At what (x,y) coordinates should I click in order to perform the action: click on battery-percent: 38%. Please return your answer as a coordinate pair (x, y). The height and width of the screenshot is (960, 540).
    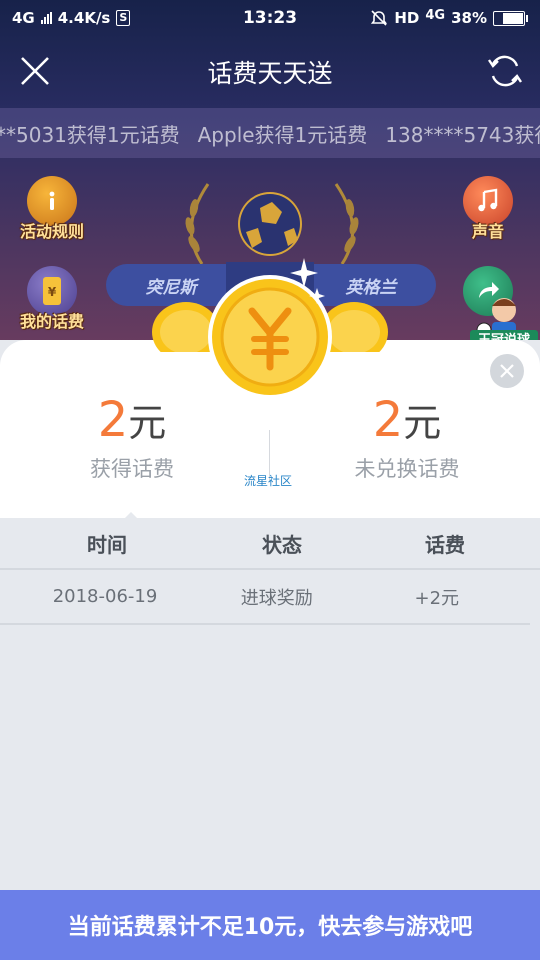
    Looking at the image, I should click on (469, 18).